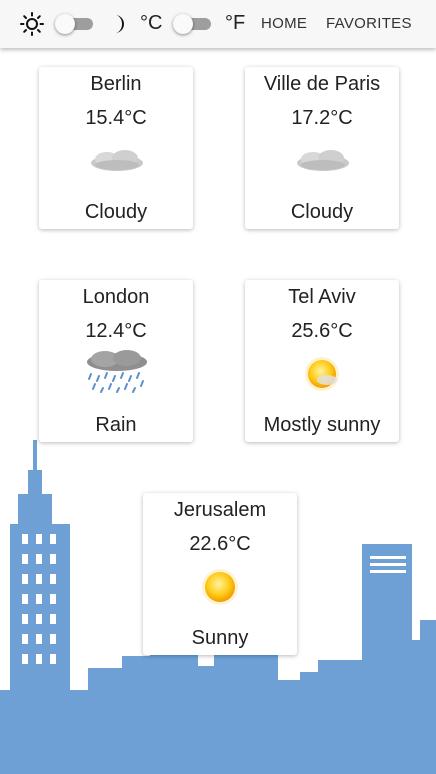 This screenshot has width=436, height=774. Describe the element at coordinates (117, 371) in the screenshot. I see `rain-icon` at that location.